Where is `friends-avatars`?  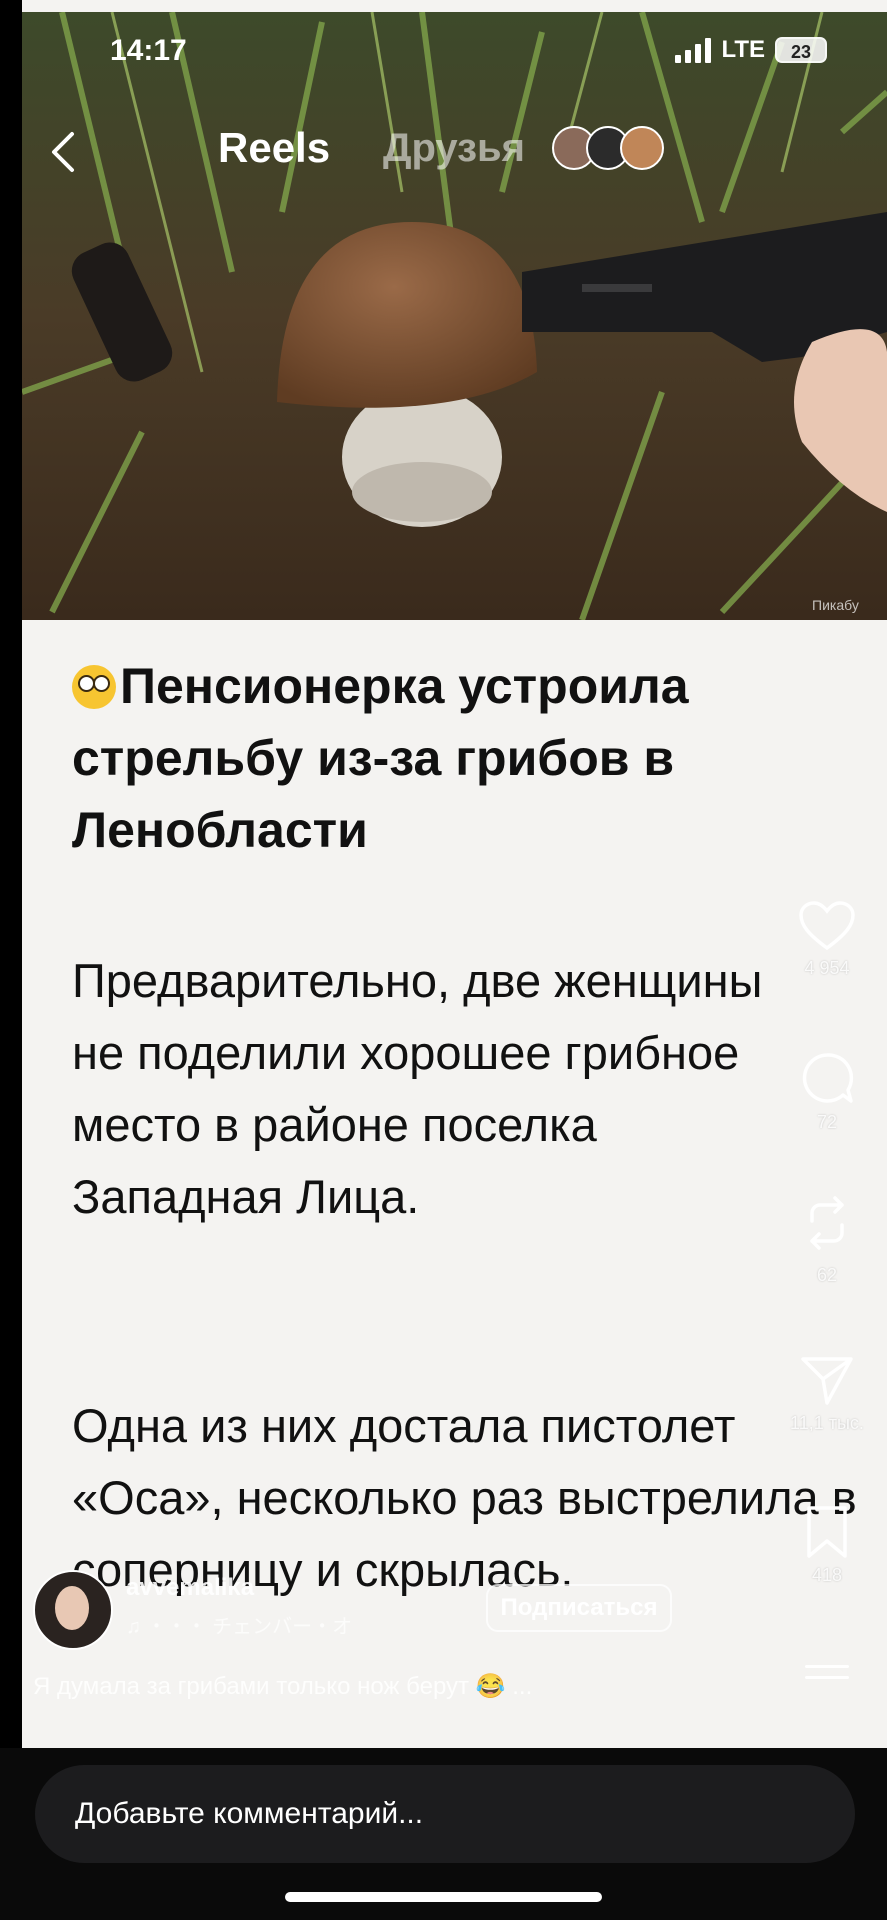 friends-avatars is located at coordinates (608, 148).